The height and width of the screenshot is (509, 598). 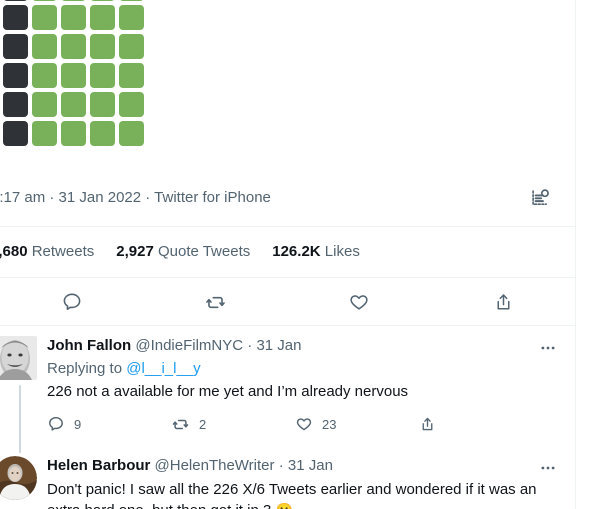 I want to click on reply-metric-likes-count: 23, so click(x=329, y=424).